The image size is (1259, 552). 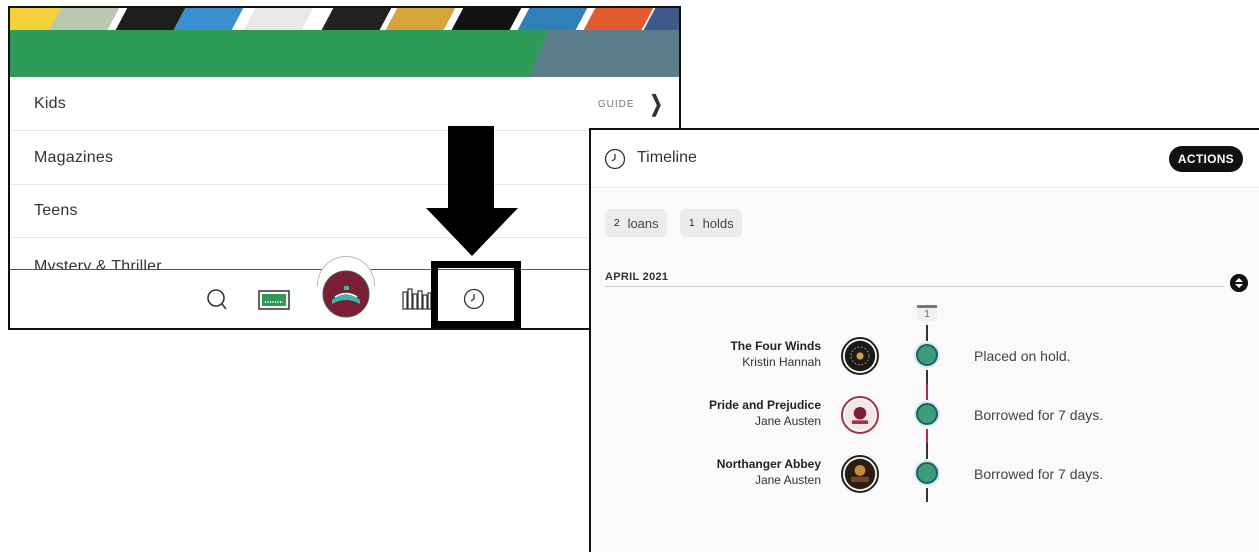 I want to click on menu-item-magazines: Magazines, so click(x=344, y=158).